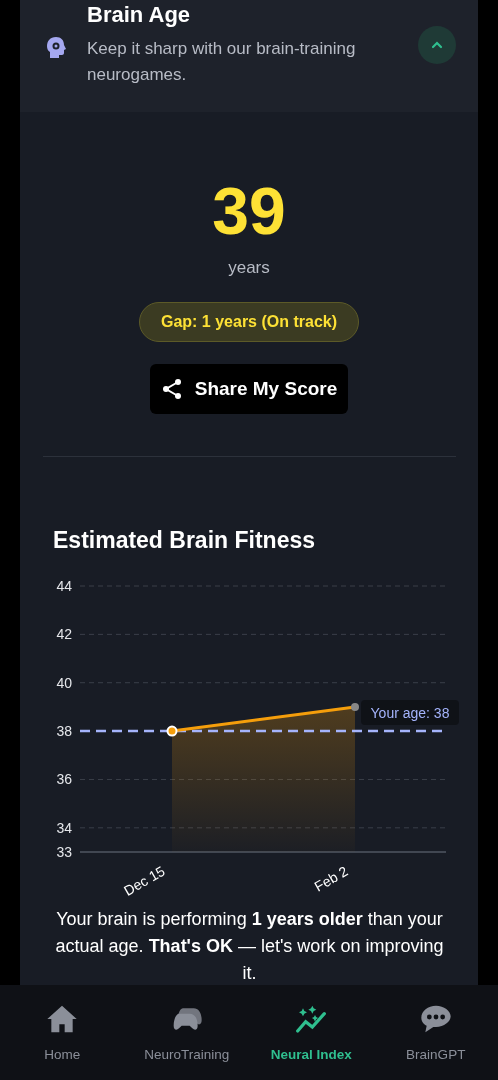 This screenshot has width=498, height=1080. Describe the element at coordinates (186, 1032) in the screenshot. I see `nav-tab: NeuroTraining` at that location.